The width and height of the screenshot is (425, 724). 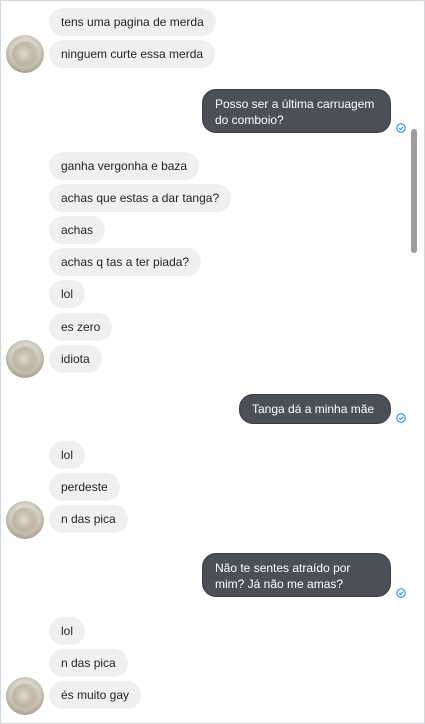 I want to click on message-incoming: ninguem curte essa merda, so click(x=132, y=54).